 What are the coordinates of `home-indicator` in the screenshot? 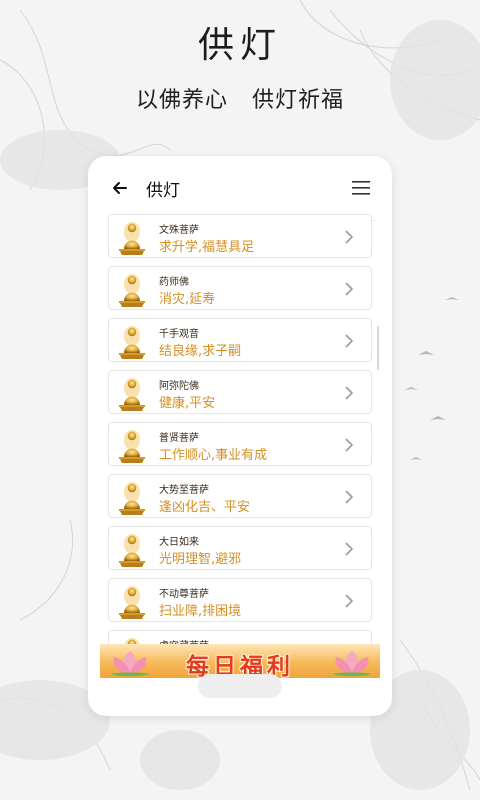 It's located at (240, 686).